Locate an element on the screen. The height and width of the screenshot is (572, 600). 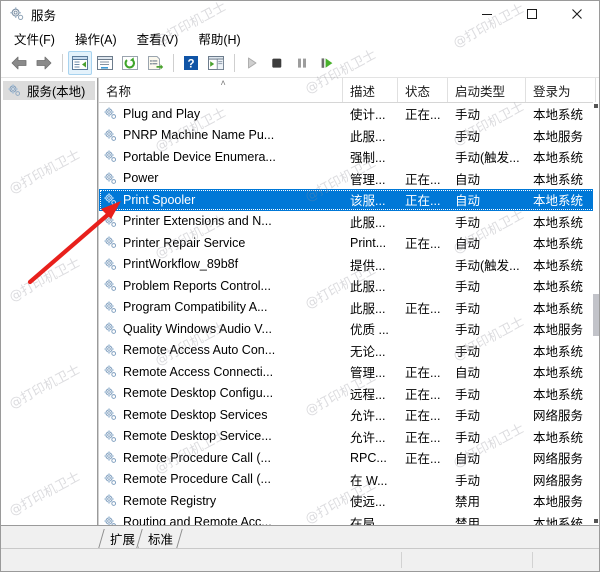
tab-standard: 标准 is located at coordinates (160, 538).